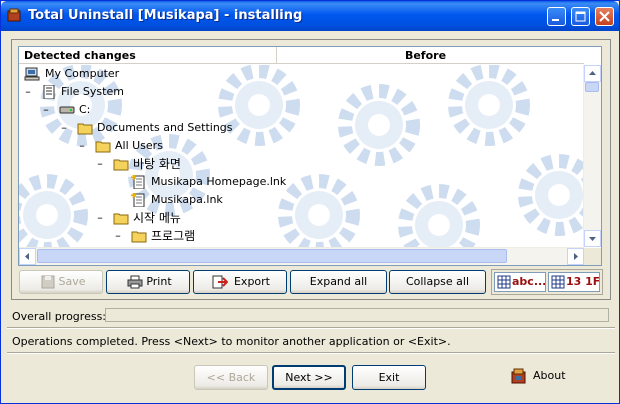  Describe the element at coordinates (187, 199) in the screenshot. I see `tree-row-label: Musikapa.lnk` at that location.